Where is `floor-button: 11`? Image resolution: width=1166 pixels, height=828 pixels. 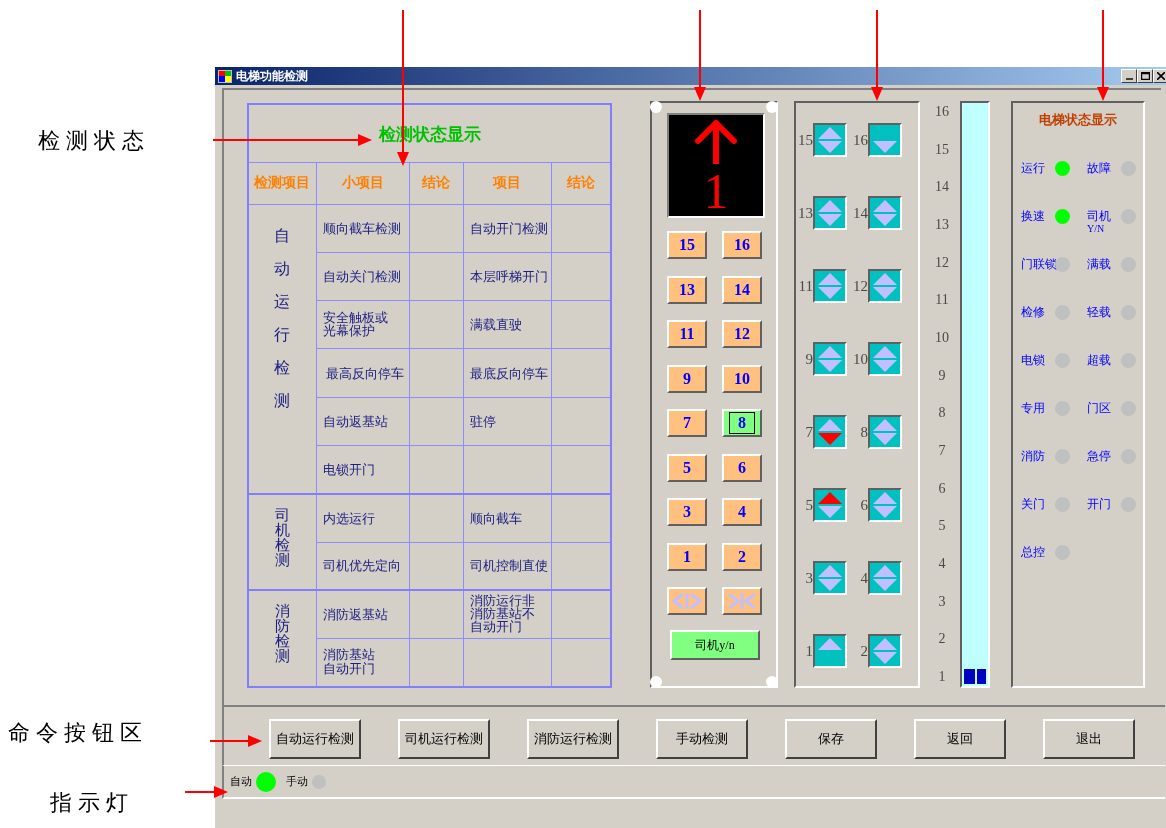 floor-button: 11 is located at coordinates (687, 334).